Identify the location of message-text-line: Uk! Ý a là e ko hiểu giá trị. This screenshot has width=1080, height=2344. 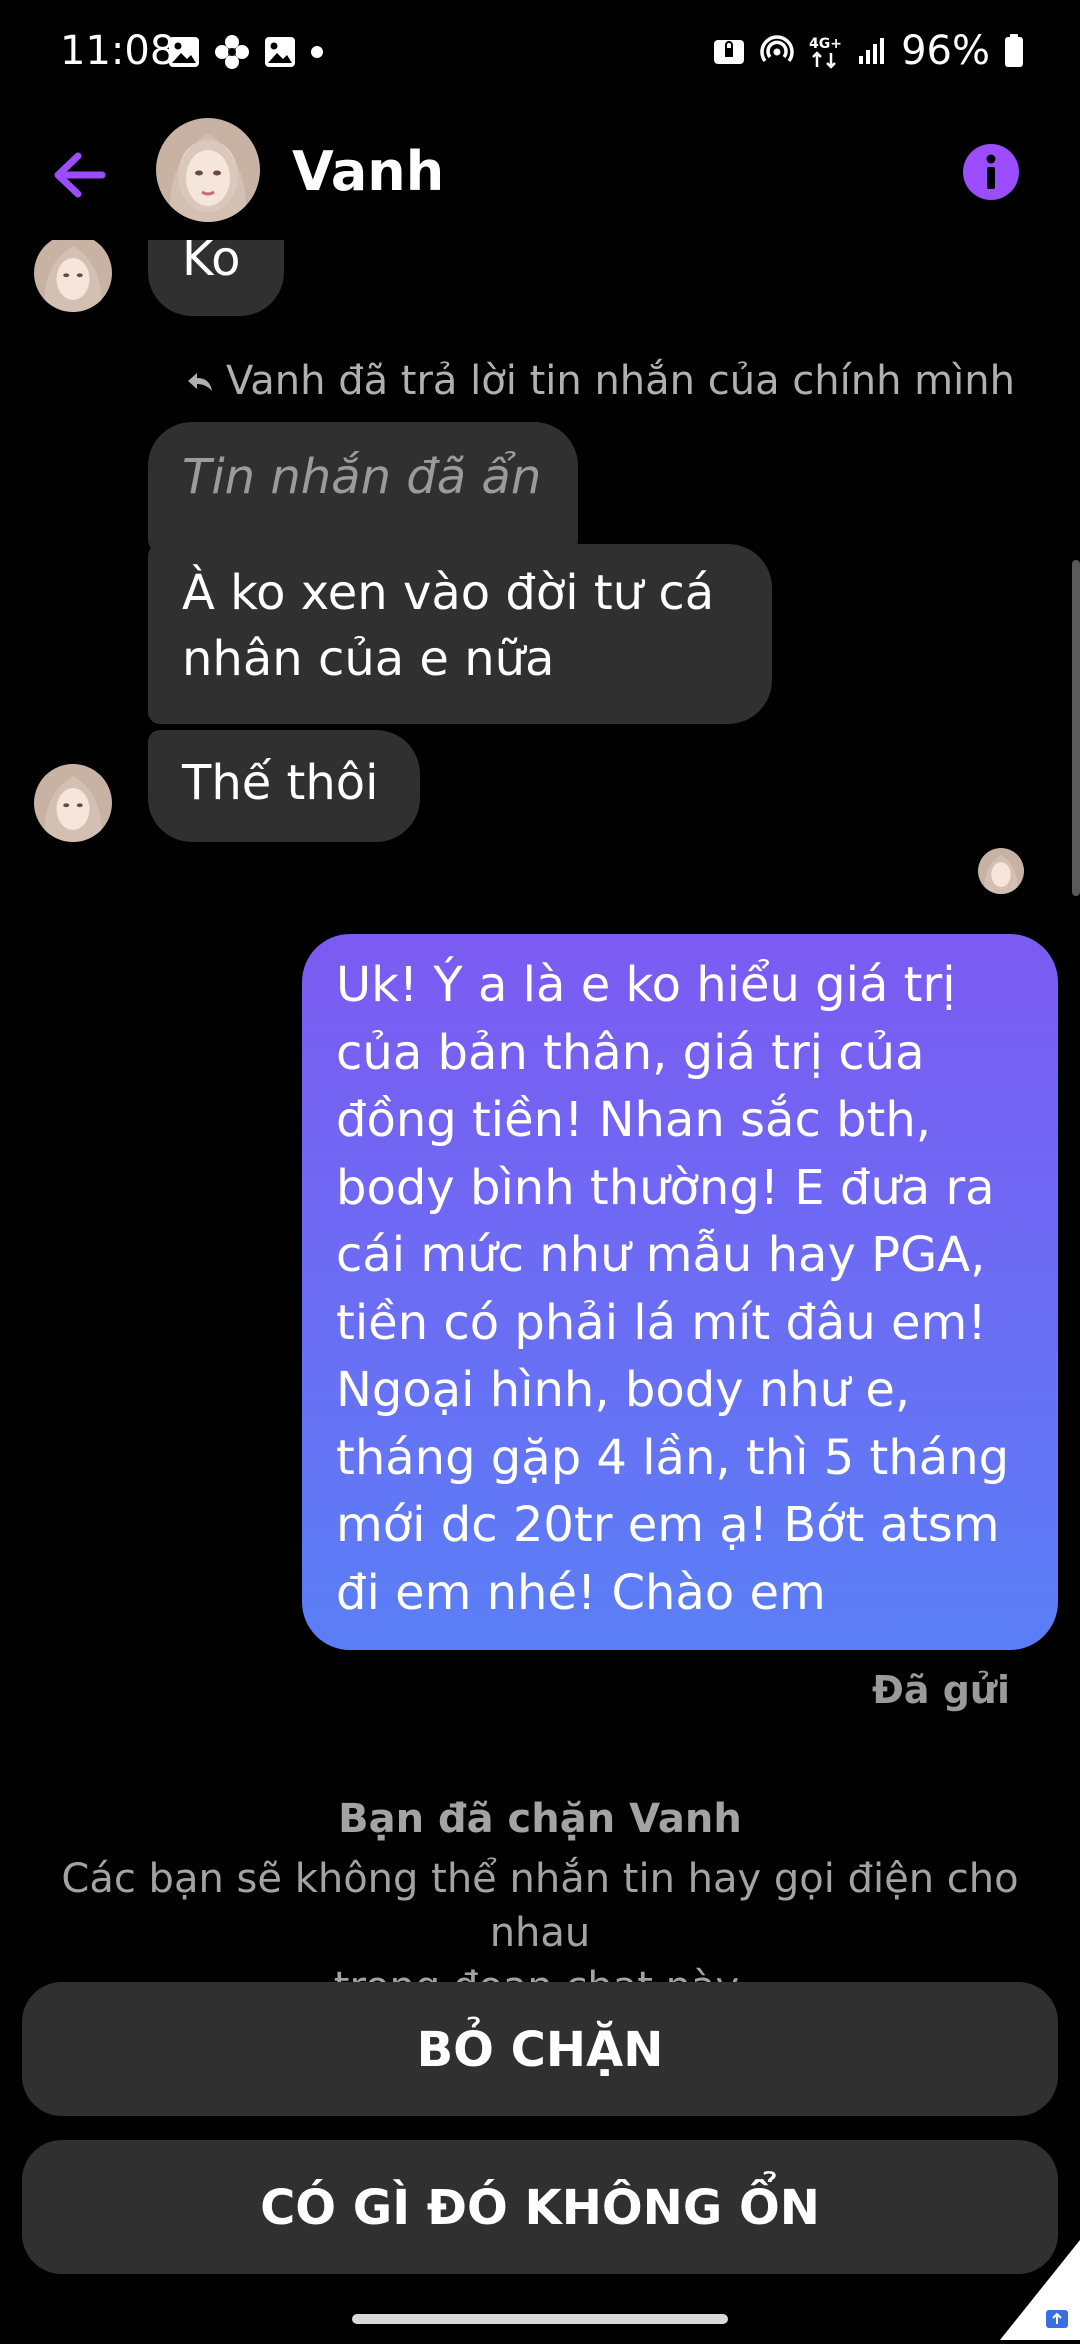
(646, 985).